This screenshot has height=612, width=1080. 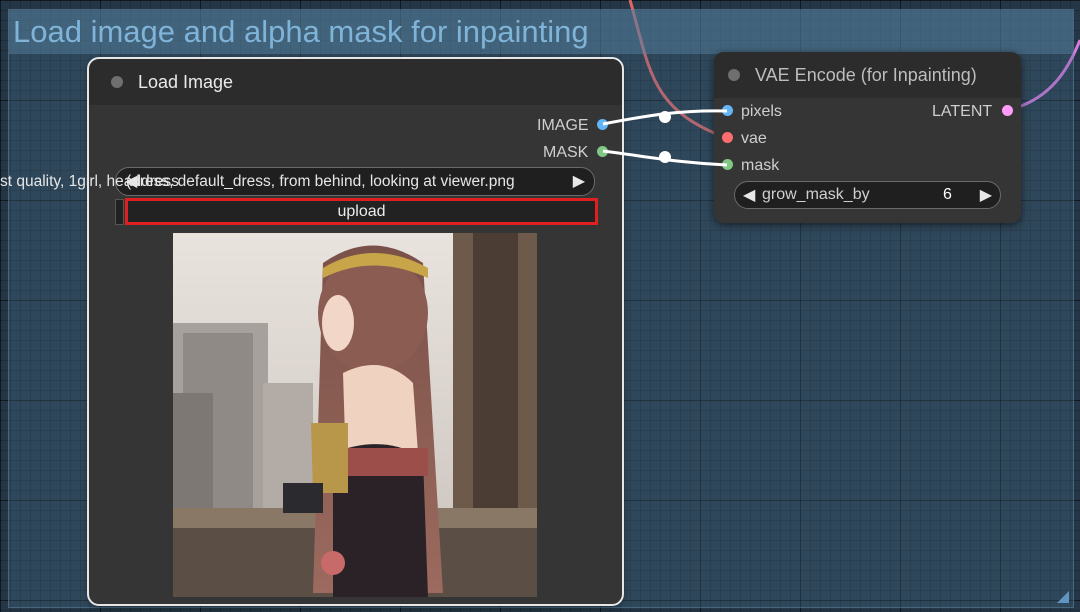 I want to click on image-wire-midpoint, so click(x=665, y=117).